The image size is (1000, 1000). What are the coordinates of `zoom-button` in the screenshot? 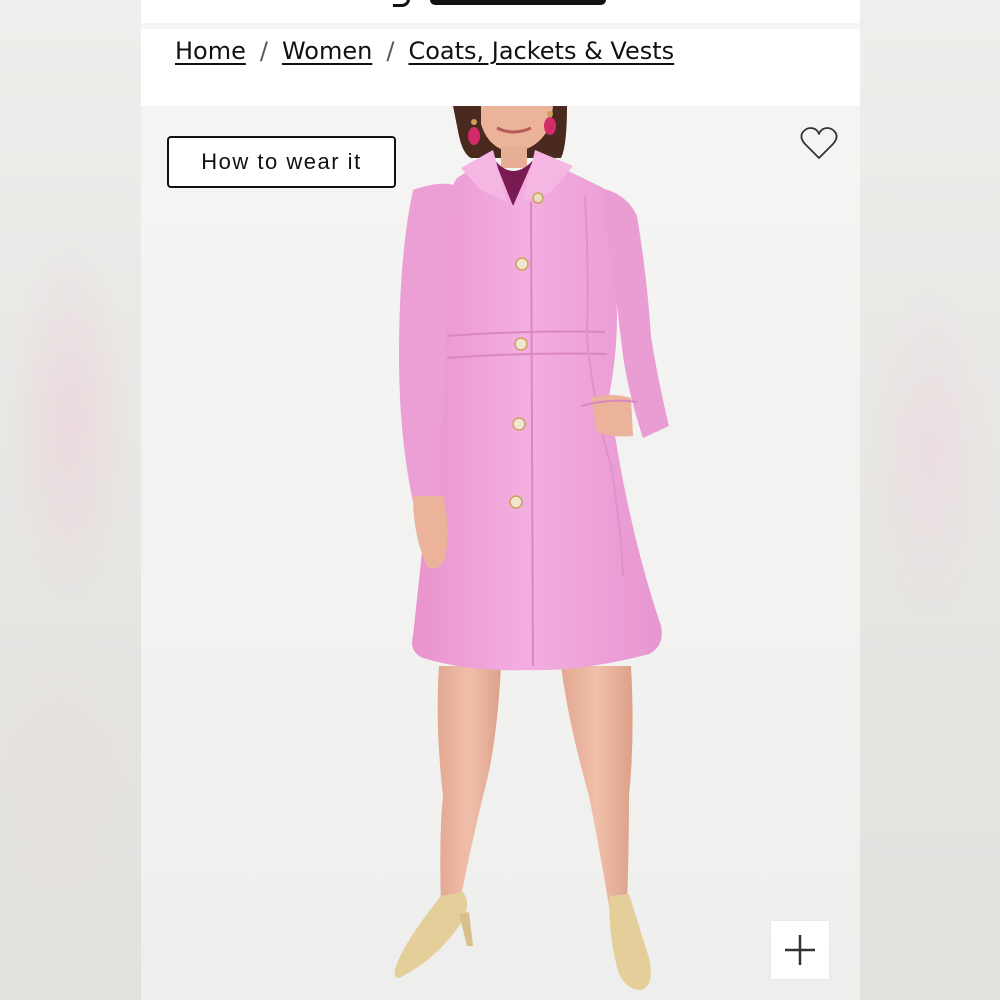 It's located at (800, 950).